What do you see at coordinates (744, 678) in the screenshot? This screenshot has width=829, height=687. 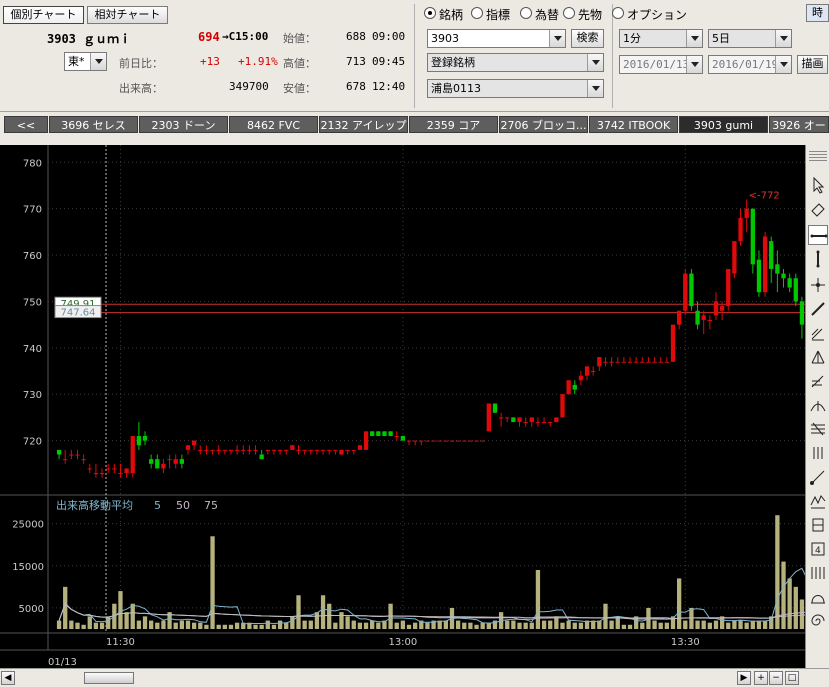 I see `scroll-right-icon: ▶` at bounding box center [744, 678].